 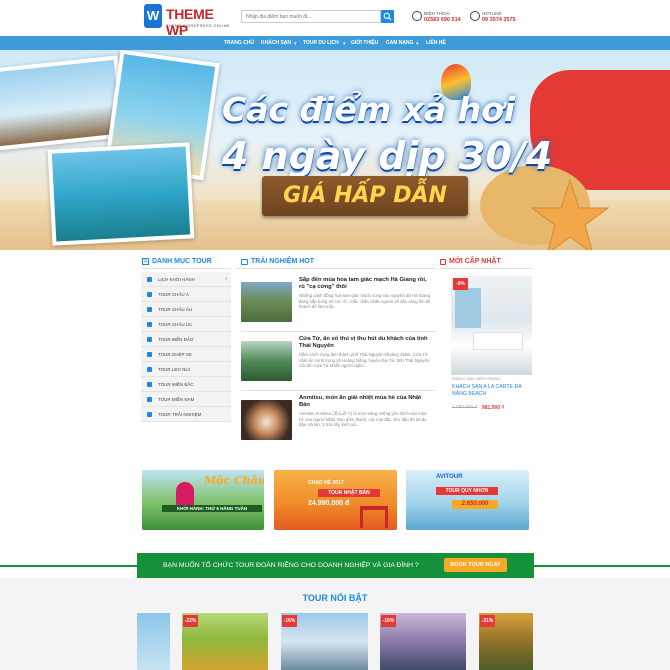 I want to click on category-title: DANH MỤC TOUR, so click(x=182, y=261).